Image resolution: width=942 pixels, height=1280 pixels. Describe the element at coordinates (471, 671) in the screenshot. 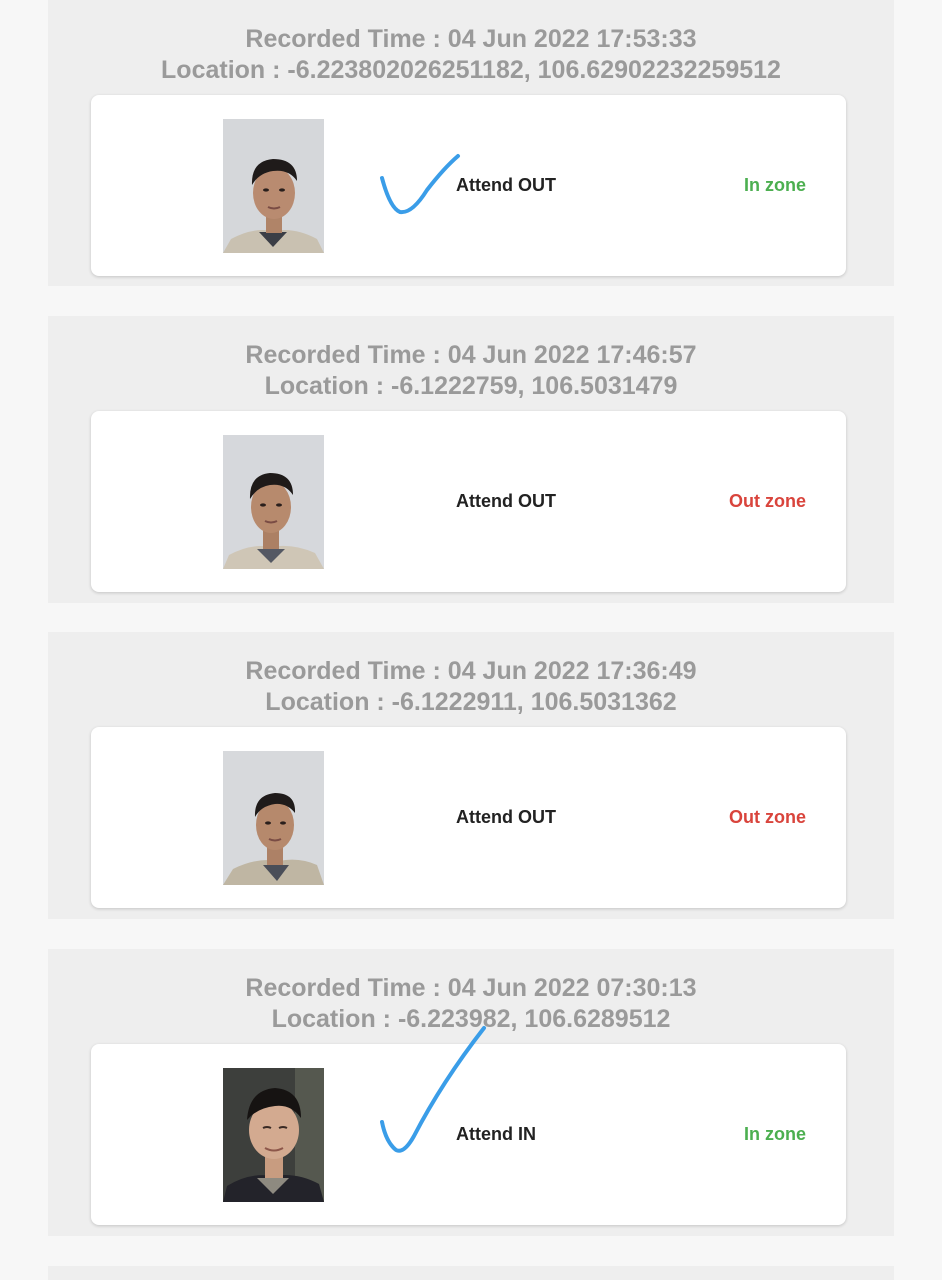

I see `recorded-time: Recorded Time : 04 Jun 2022 17:36:49` at that location.